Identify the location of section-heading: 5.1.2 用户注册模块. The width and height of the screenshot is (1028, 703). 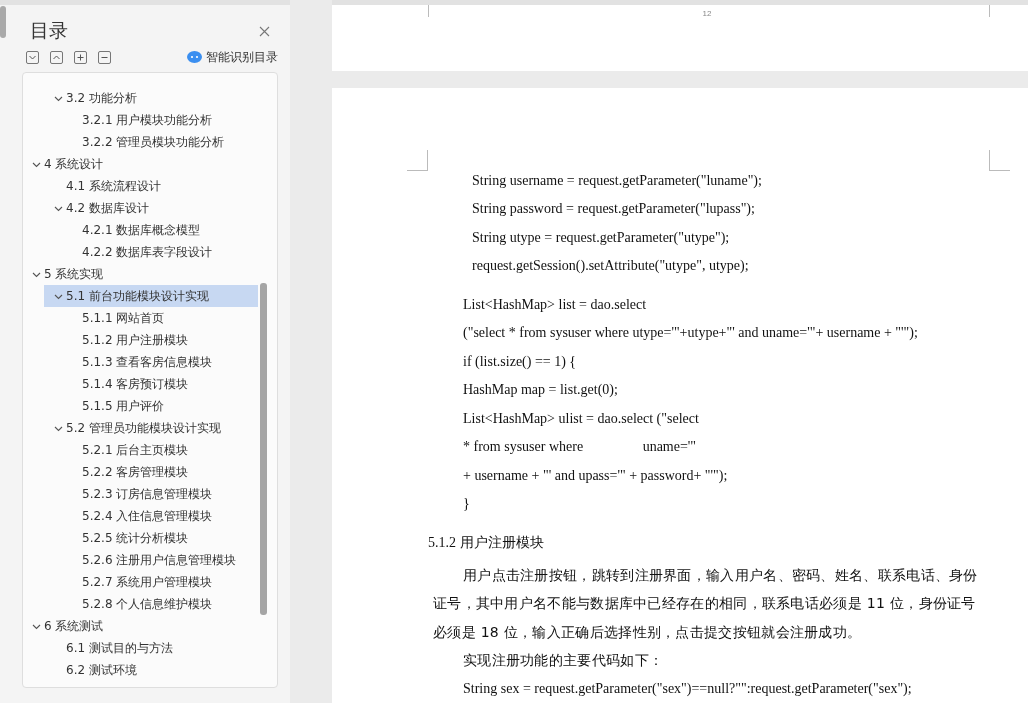
(486, 542).